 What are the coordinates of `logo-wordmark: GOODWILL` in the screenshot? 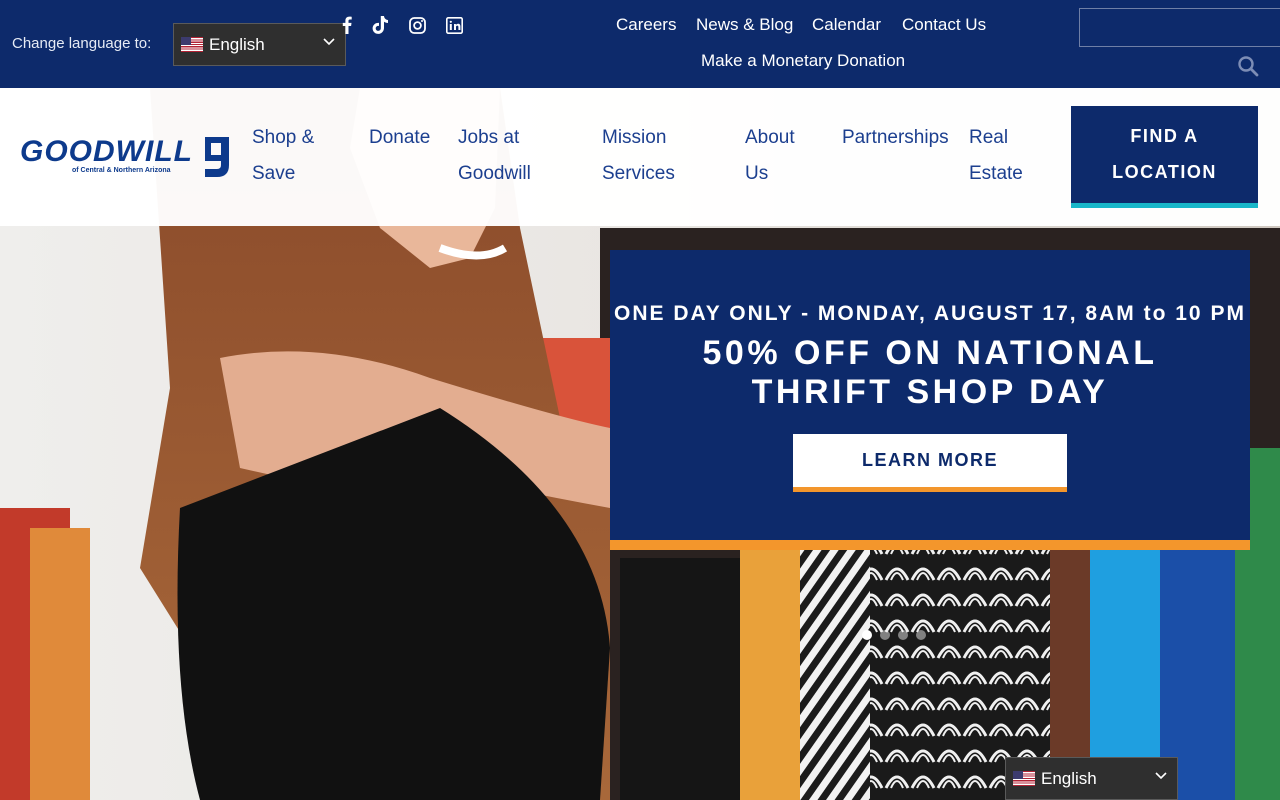 It's located at (106, 151).